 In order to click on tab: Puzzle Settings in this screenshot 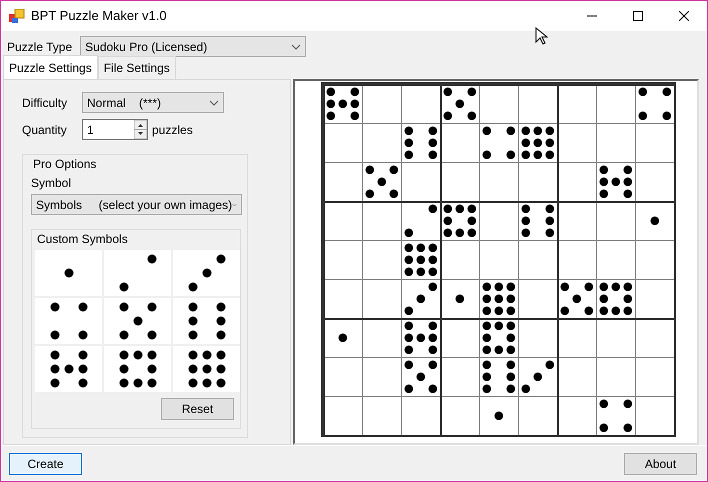, I will do `click(50, 67)`.